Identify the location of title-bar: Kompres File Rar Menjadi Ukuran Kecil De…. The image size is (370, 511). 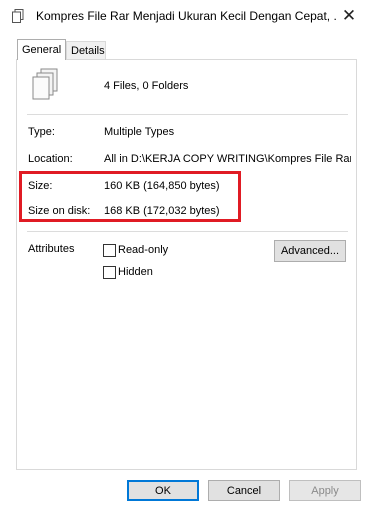
(185, 16).